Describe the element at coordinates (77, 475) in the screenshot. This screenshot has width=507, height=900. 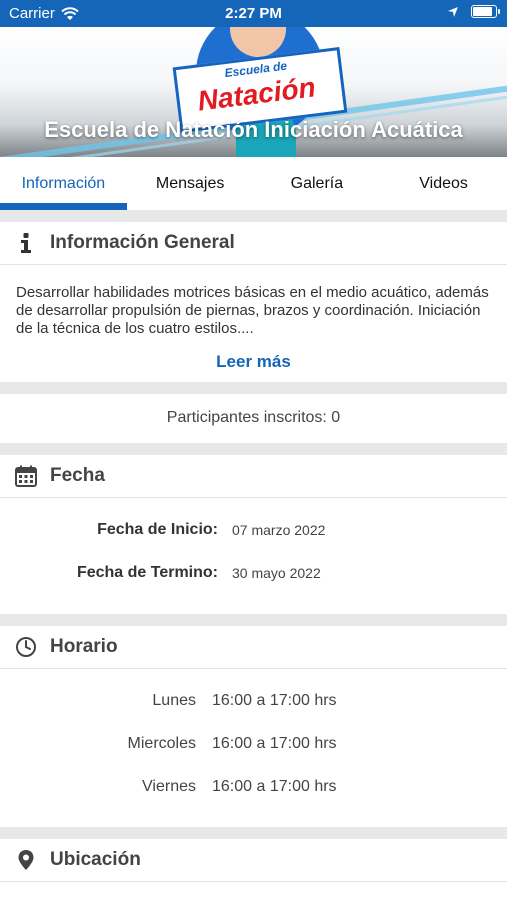
I see `fecha-heading: Fecha` at that location.